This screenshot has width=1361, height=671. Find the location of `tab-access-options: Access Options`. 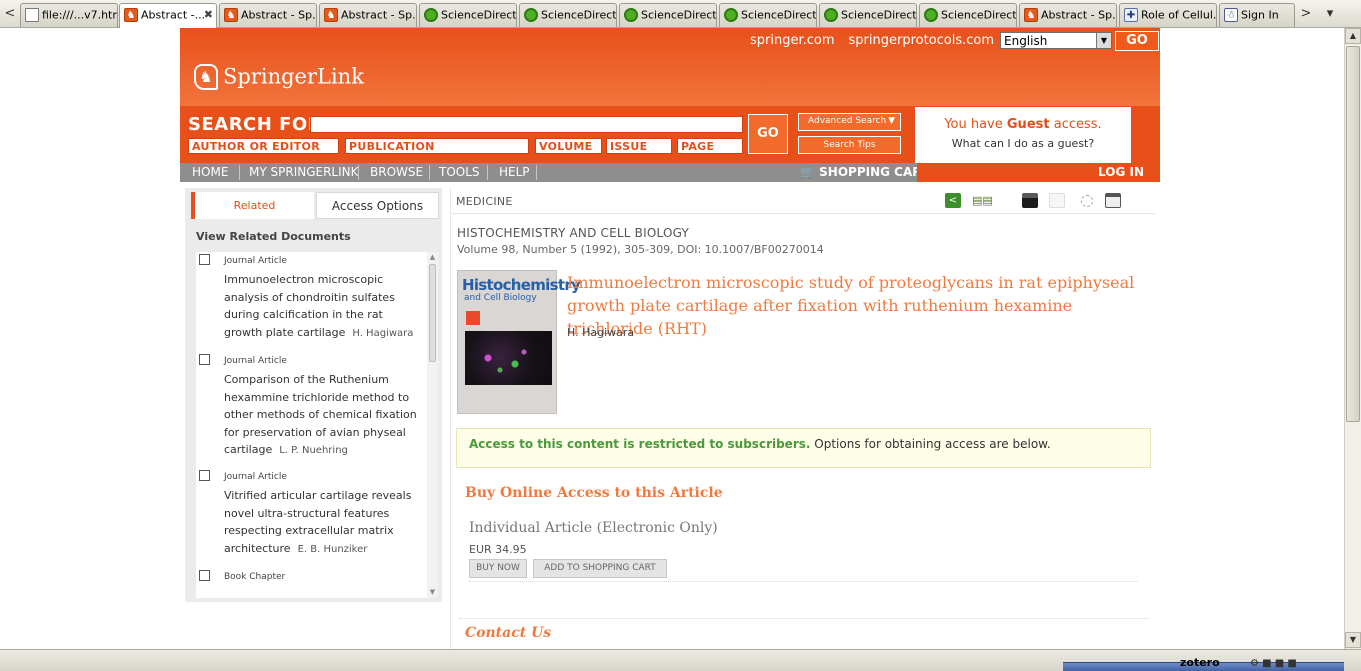

tab-access-options: Access Options is located at coordinates (377, 205).